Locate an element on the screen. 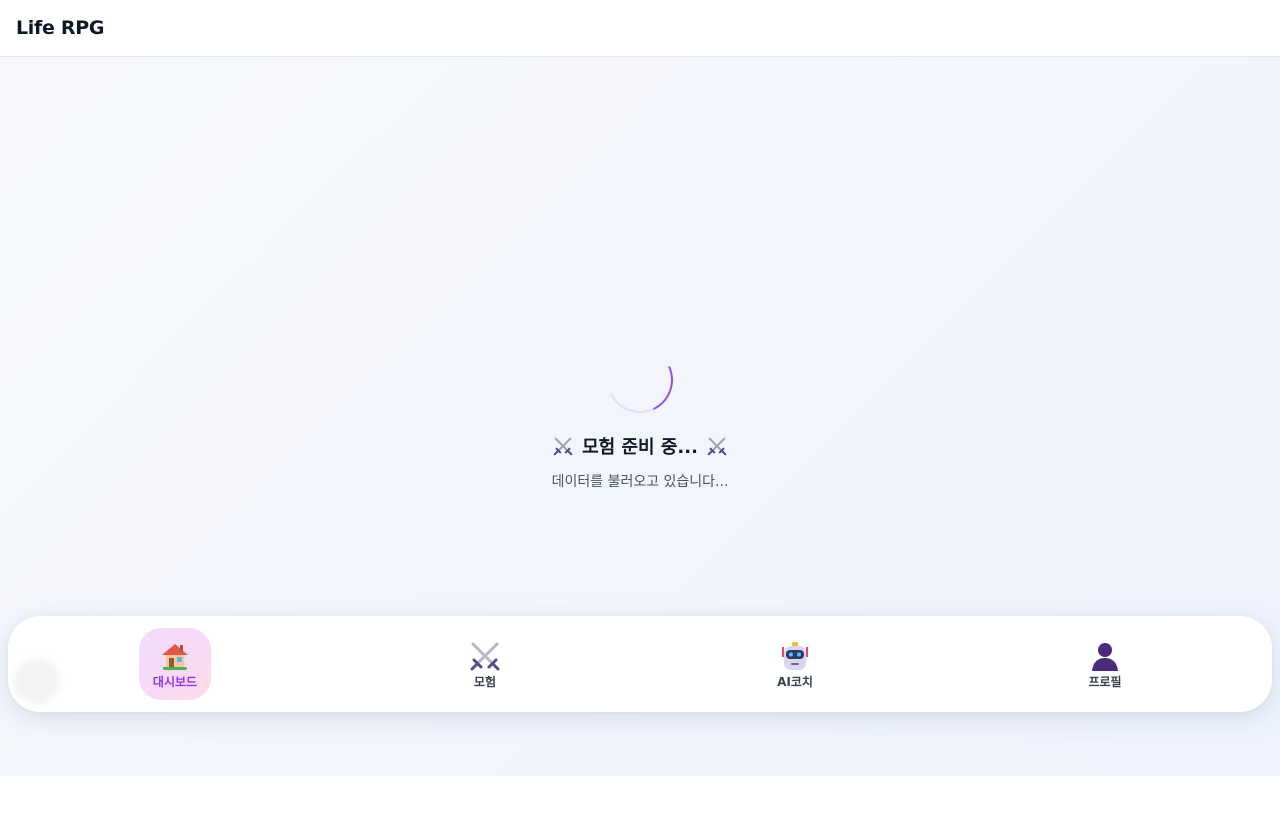 The width and height of the screenshot is (1280, 840). app-title: Life RPG is located at coordinates (60, 28).